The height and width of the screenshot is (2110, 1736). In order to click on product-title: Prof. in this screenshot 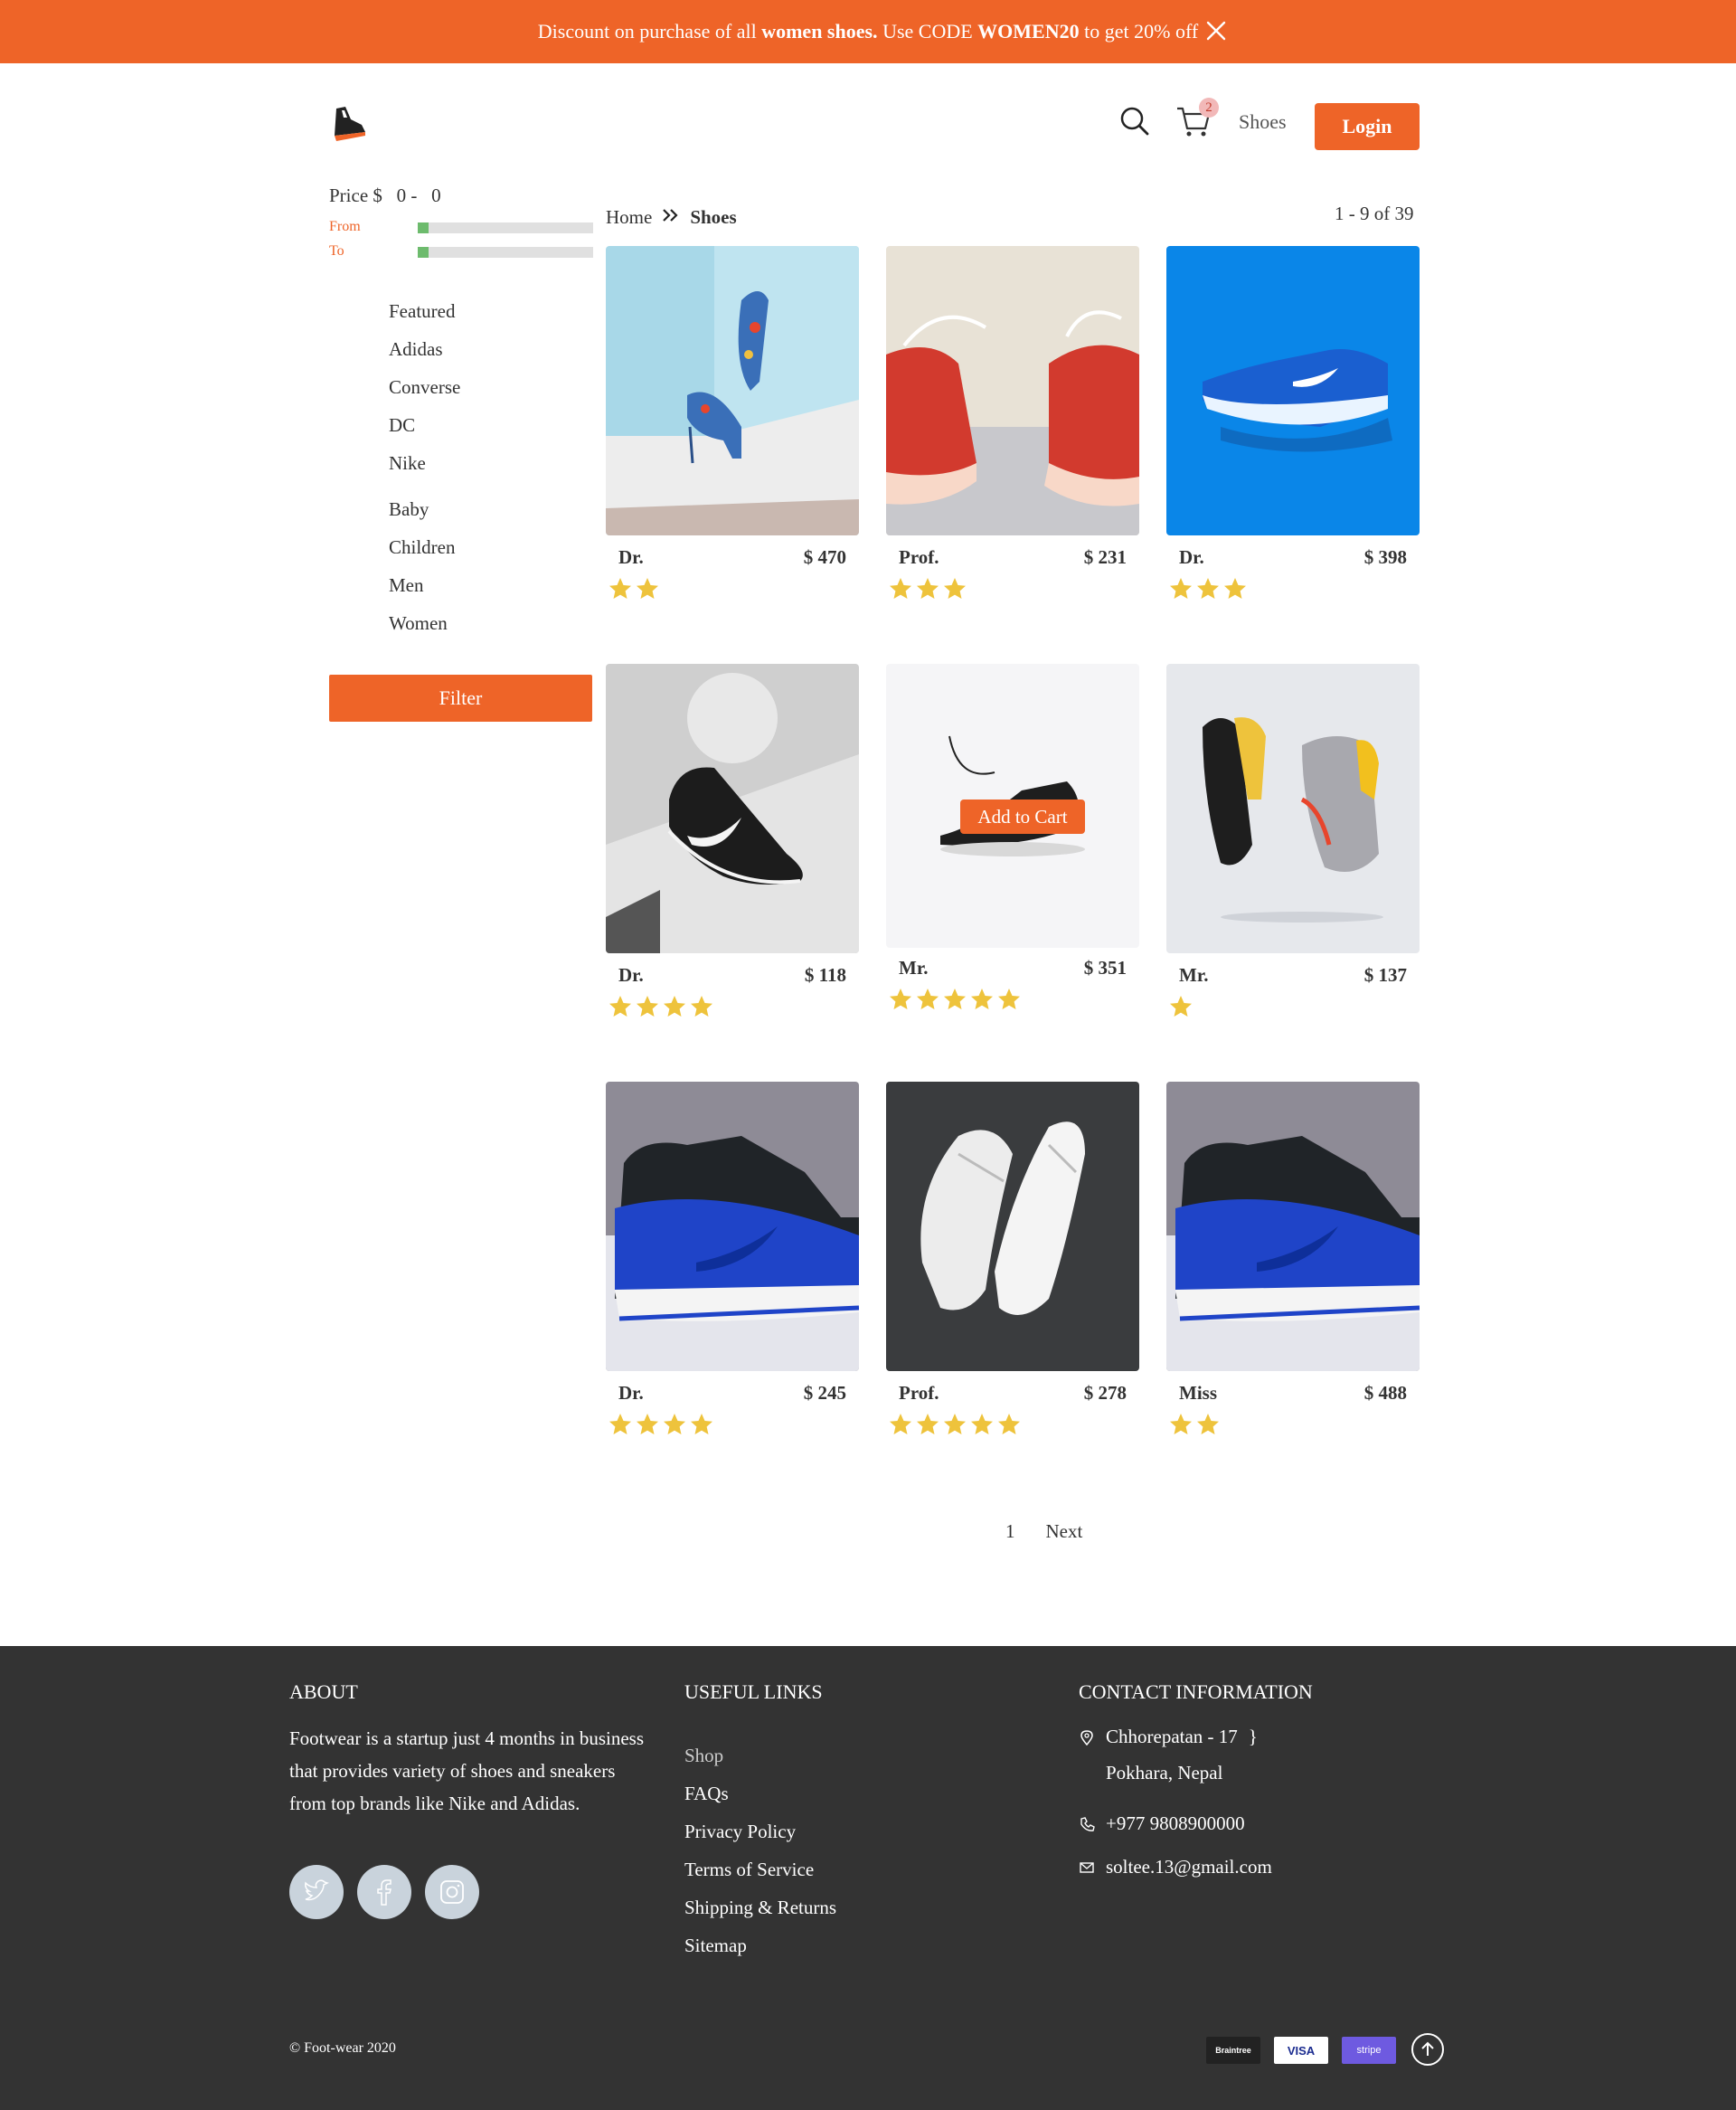, I will do `click(919, 557)`.